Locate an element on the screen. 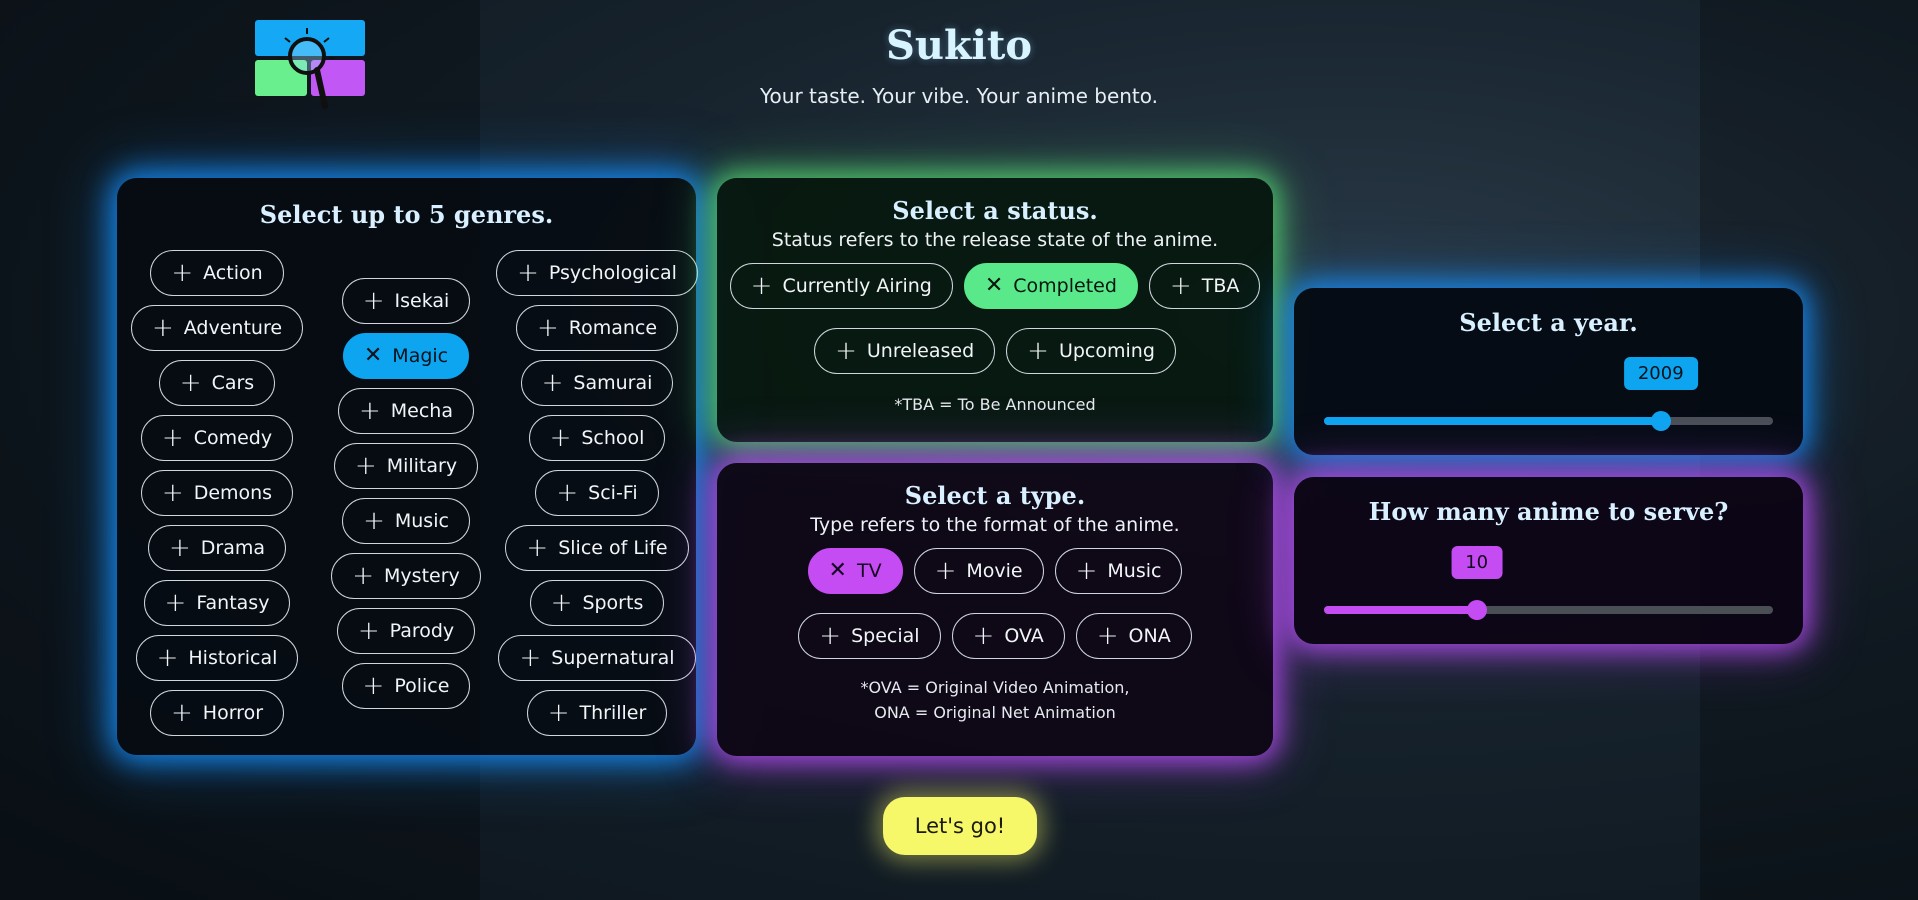 The width and height of the screenshot is (1918, 900). genre-chip-label: Drama is located at coordinates (233, 548).